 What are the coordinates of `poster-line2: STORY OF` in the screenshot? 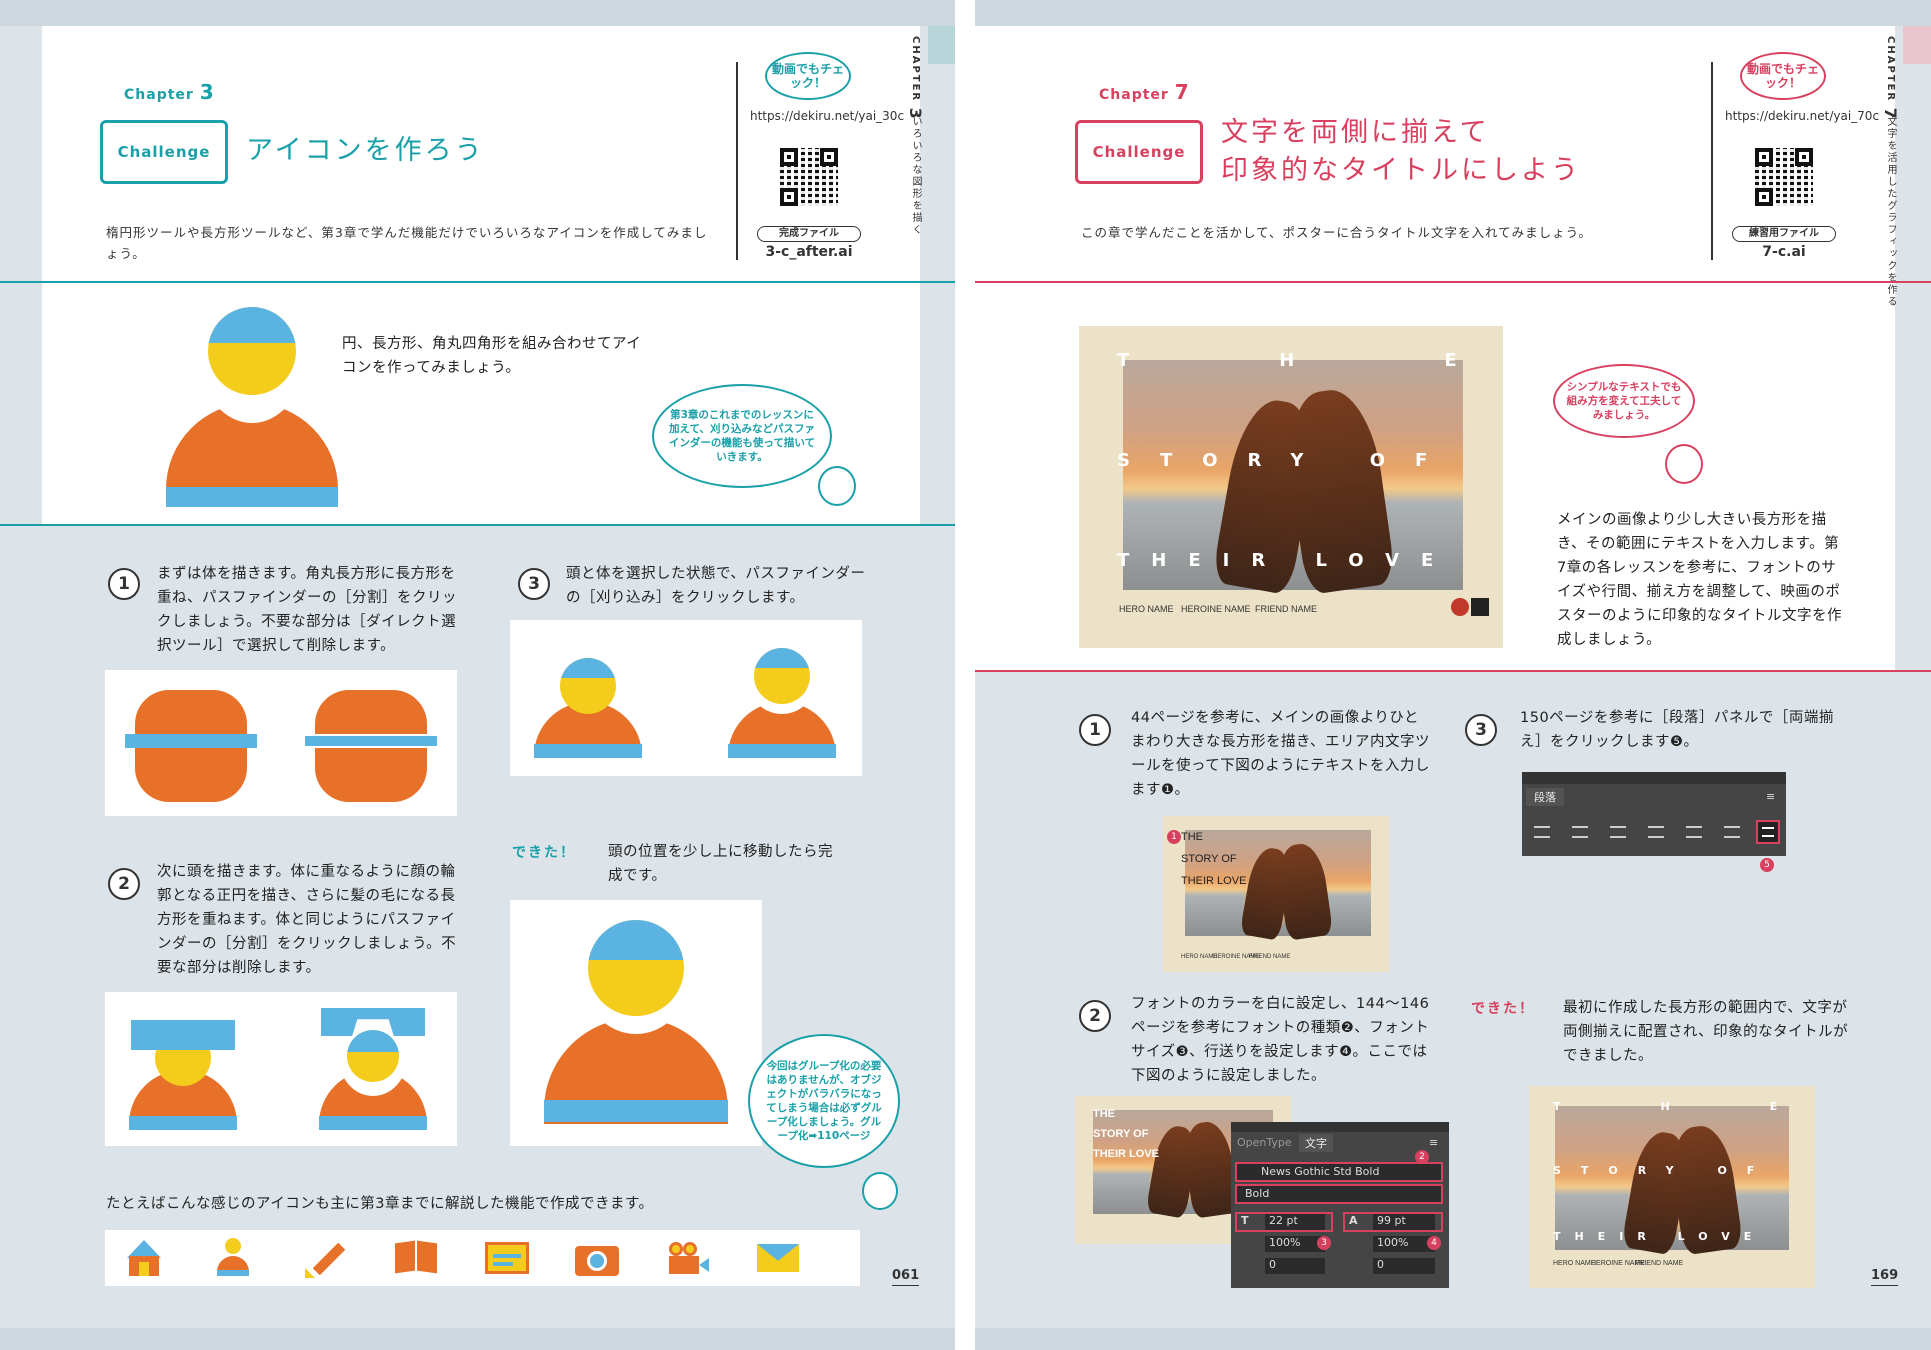 It's located at (1287, 460).